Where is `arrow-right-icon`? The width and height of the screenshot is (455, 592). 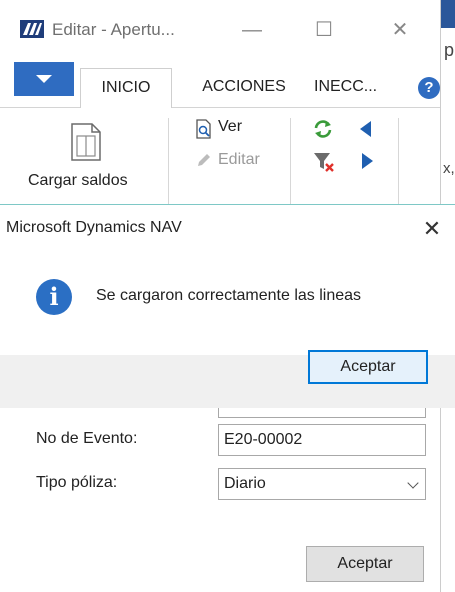 arrow-right-icon is located at coordinates (367, 161).